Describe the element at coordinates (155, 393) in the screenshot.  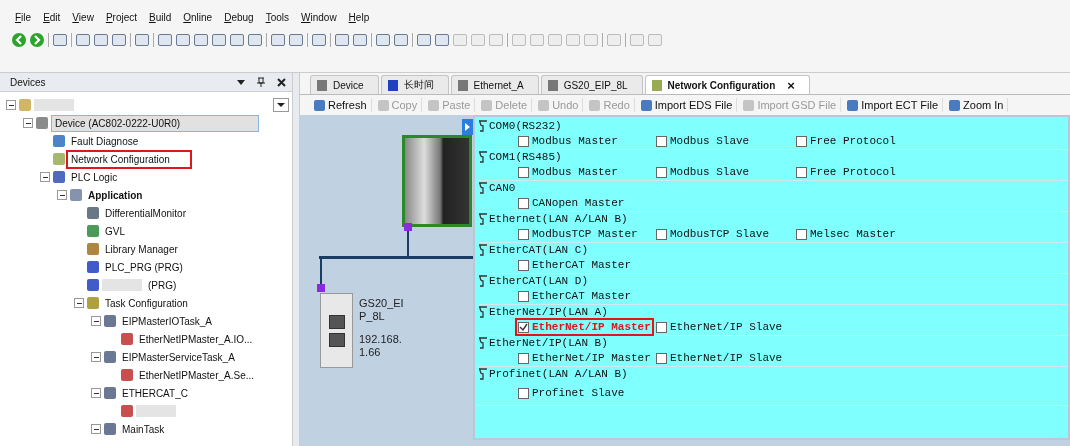
I see `tree-item: ETHERCAT_C` at that location.